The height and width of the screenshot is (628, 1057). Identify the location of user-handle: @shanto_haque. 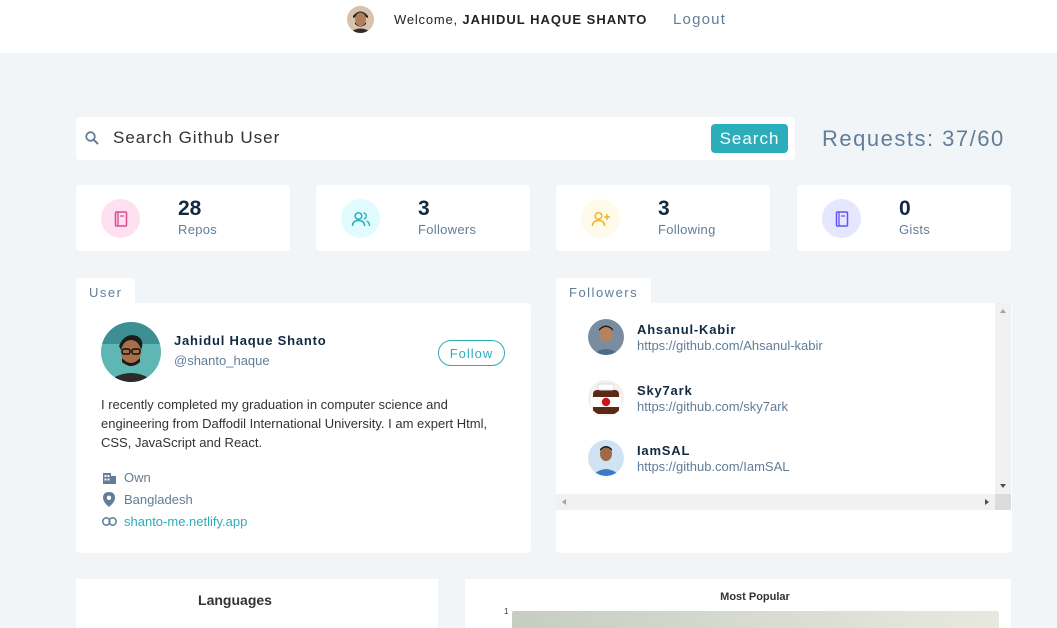
(222, 360).